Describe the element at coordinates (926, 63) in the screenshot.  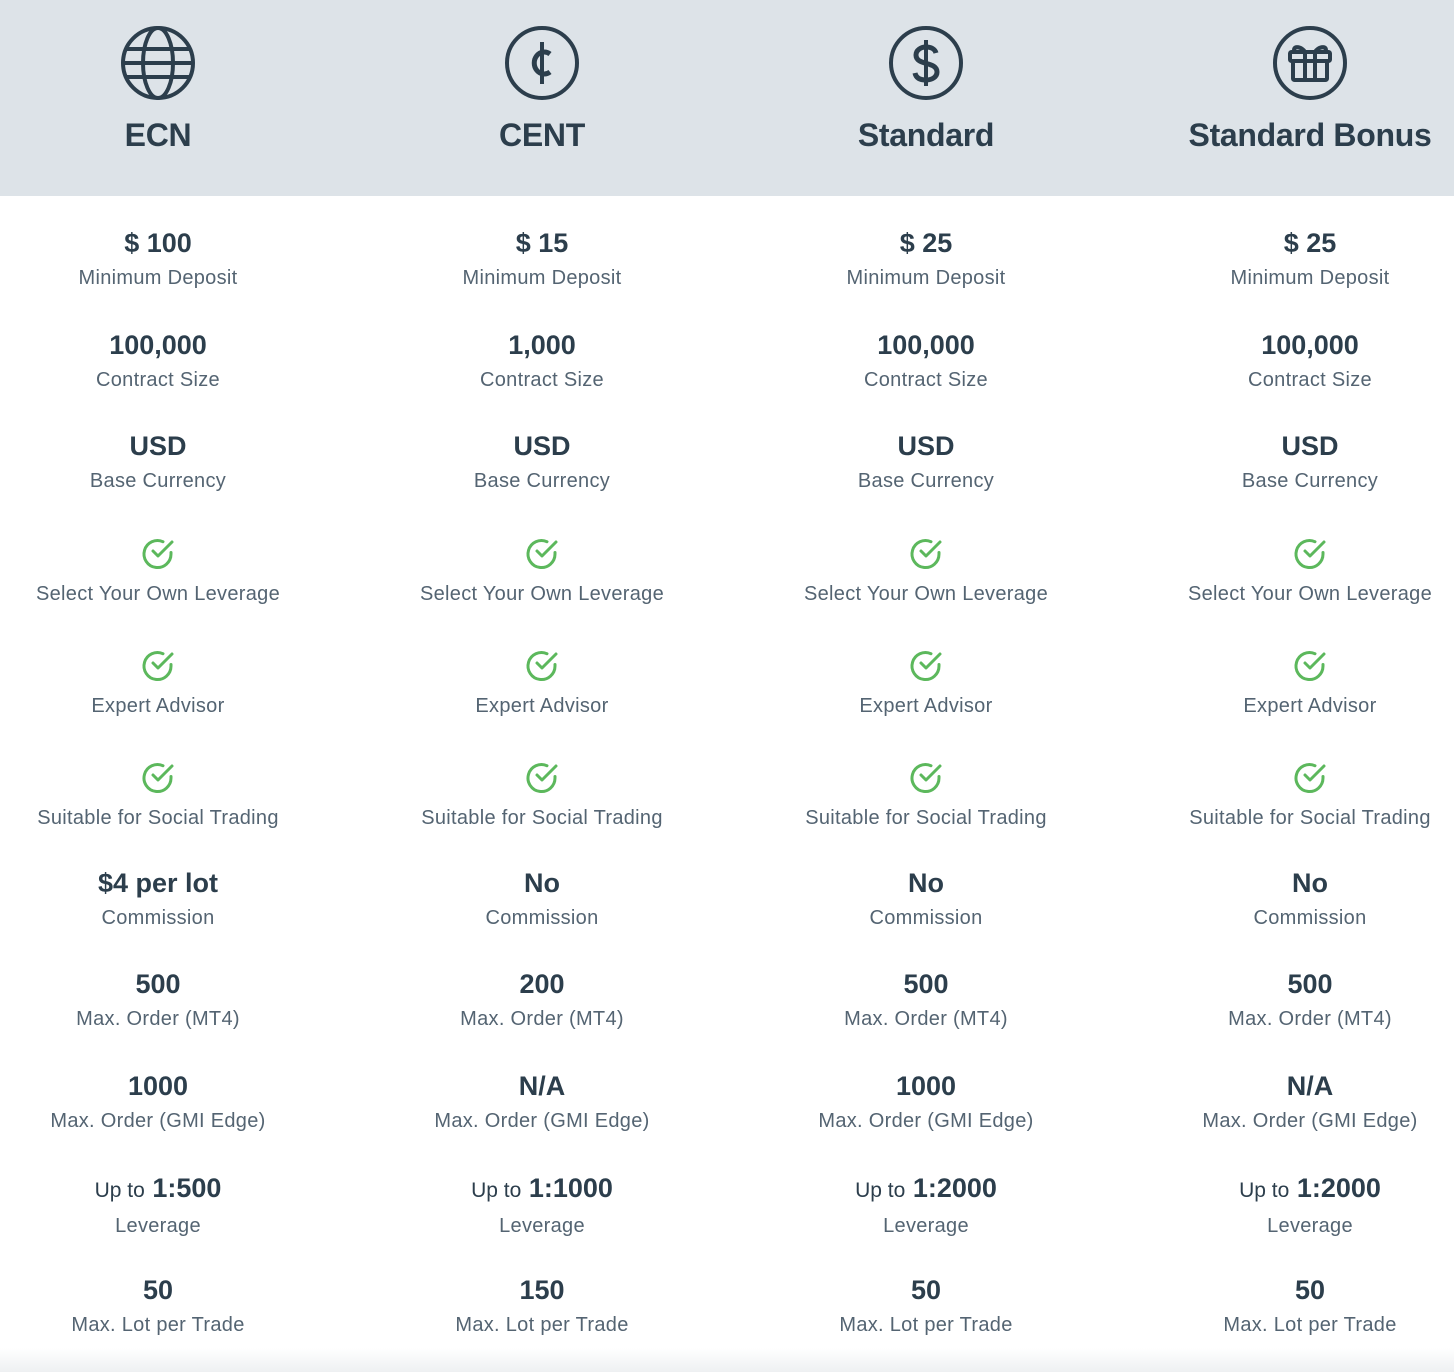
I see `dollar-icon` at that location.